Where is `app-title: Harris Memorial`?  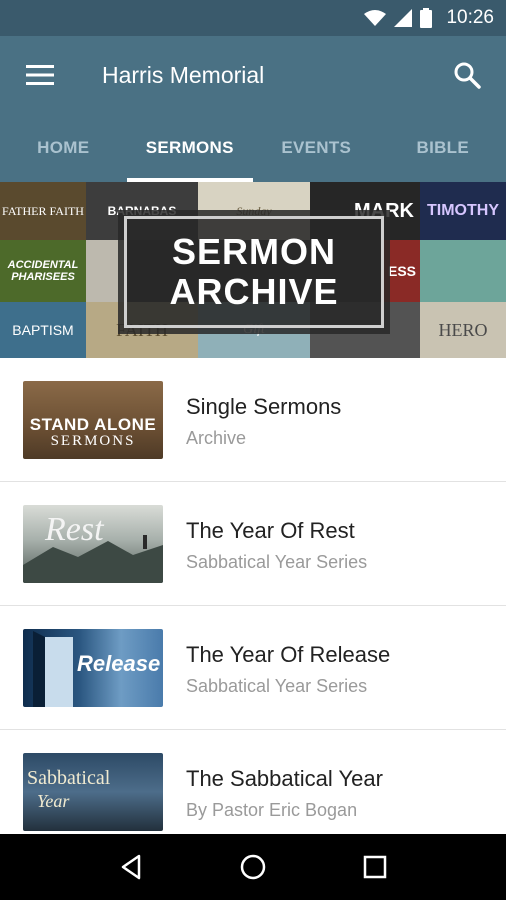
app-title: Harris Memorial is located at coordinates (183, 74).